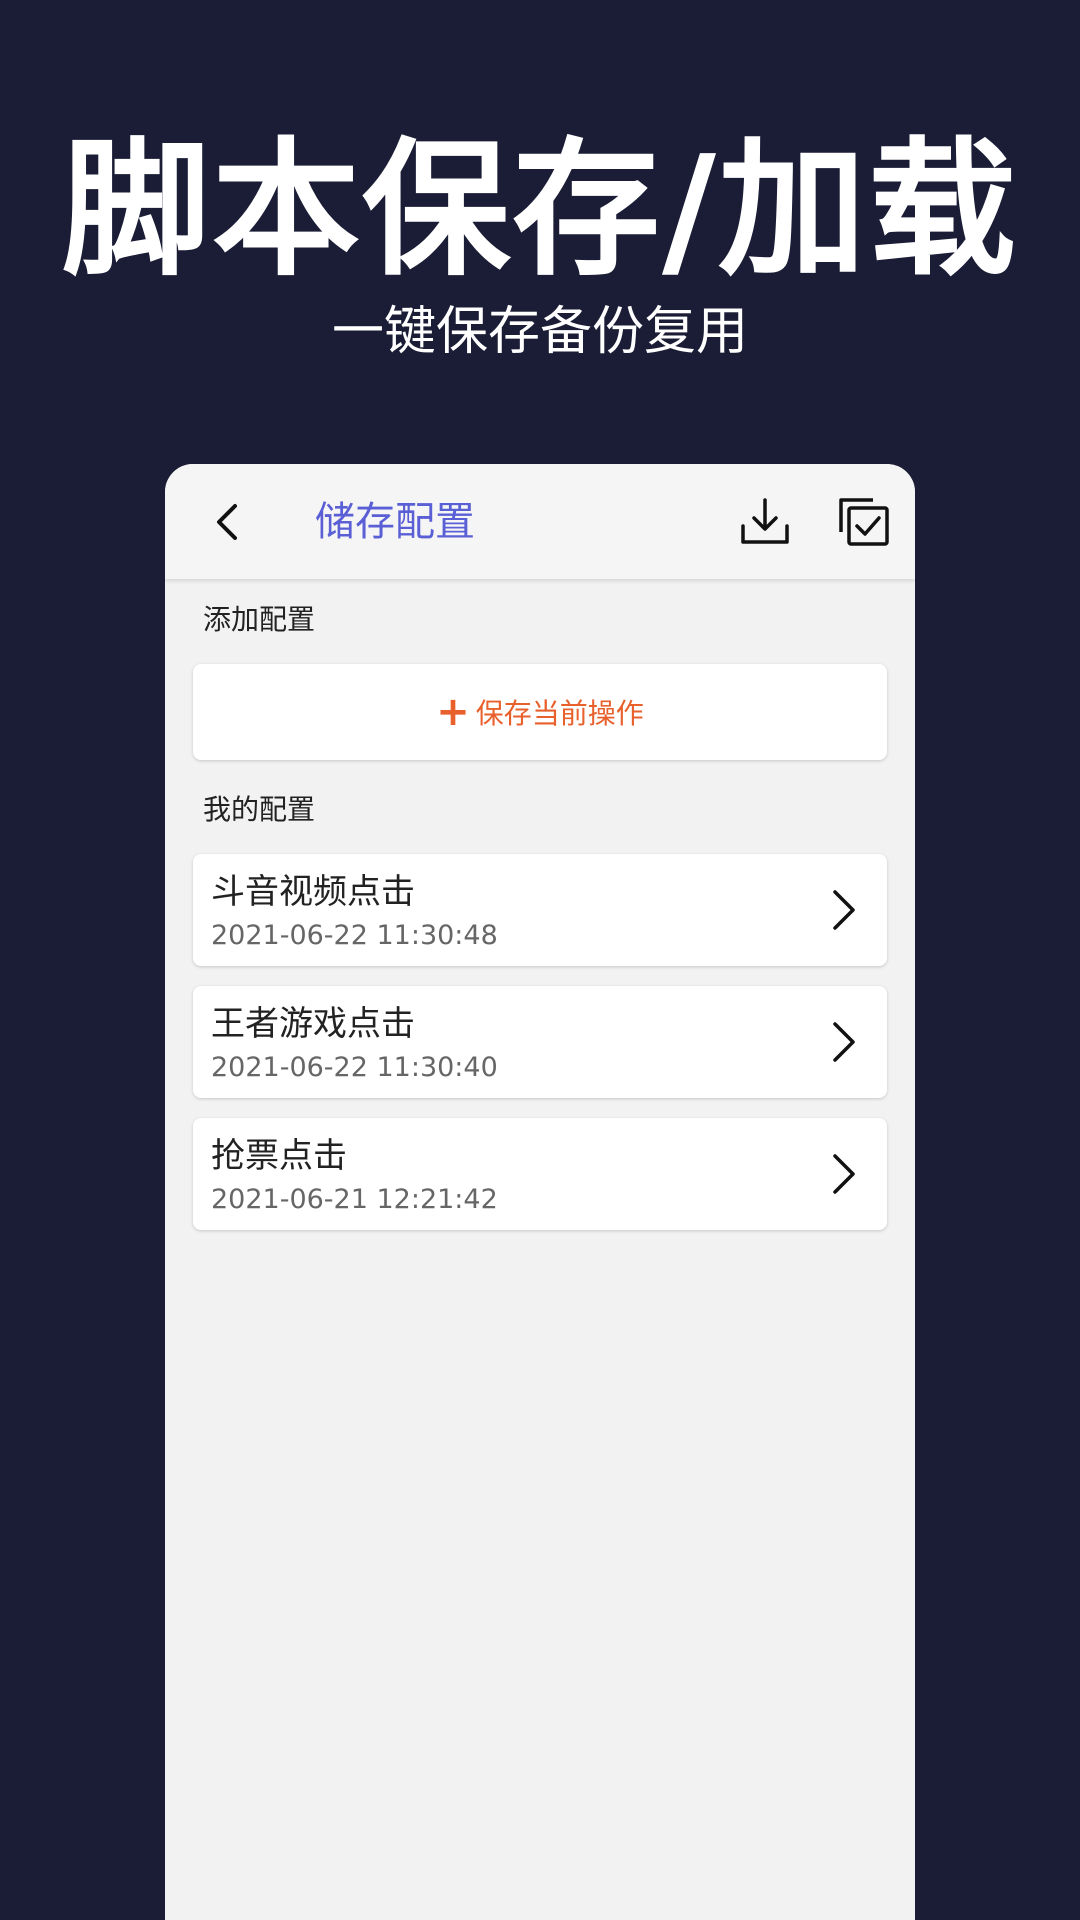 The height and width of the screenshot is (1920, 1080). Describe the element at coordinates (395, 522) in the screenshot. I see `page-title: 储存配置` at that location.